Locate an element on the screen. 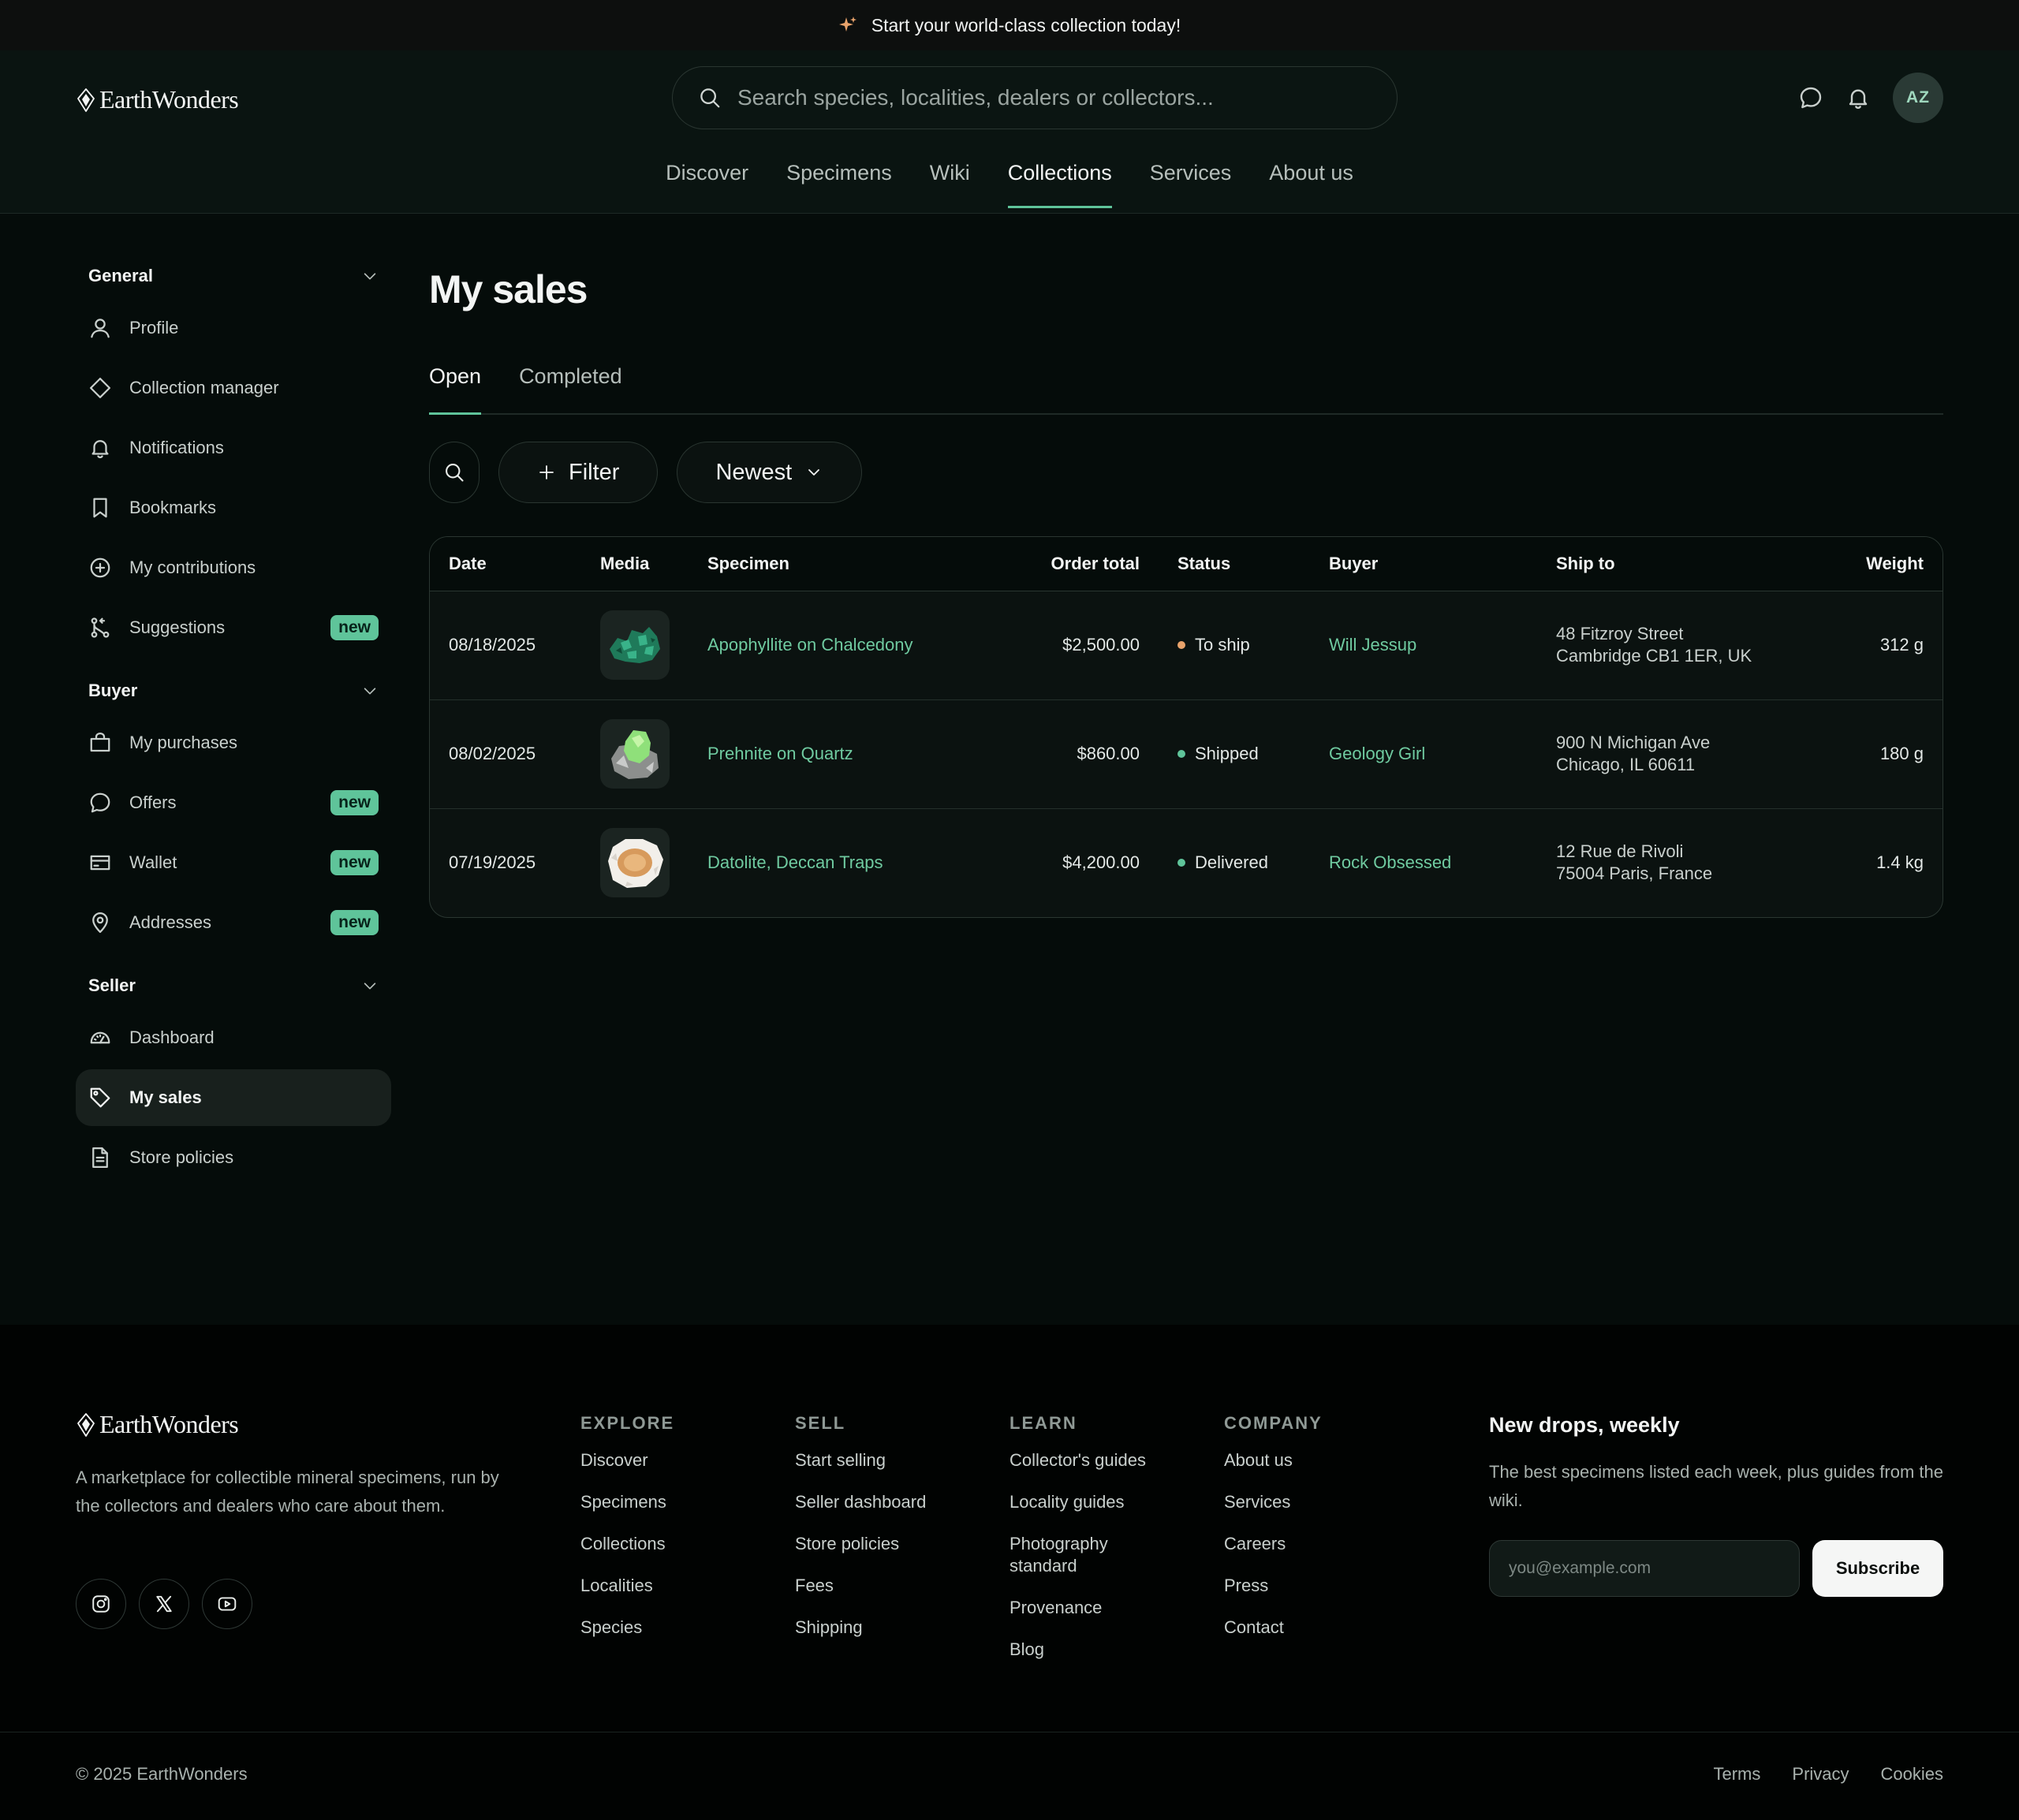 This screenshot has width=2019, height=1820. footer-link-start-selling: Start selling is located at coordinates (878, 1460).